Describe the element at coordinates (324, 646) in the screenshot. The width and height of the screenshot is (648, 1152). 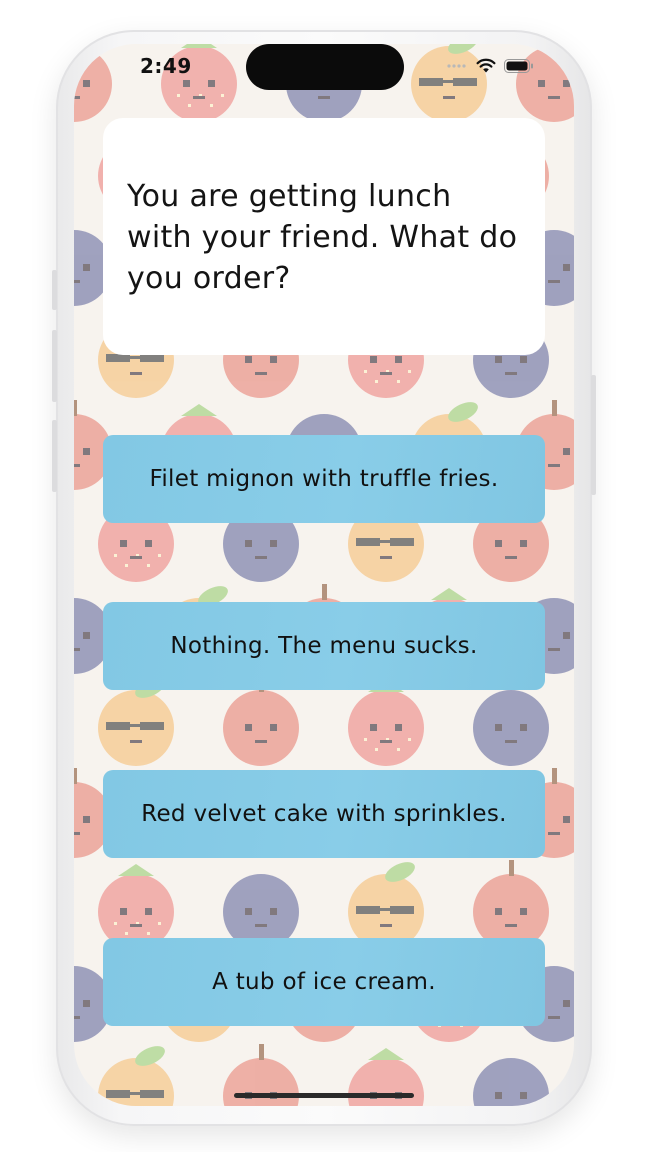
I see `answer-button-2: Nothing. The menu sucks.` at that location.